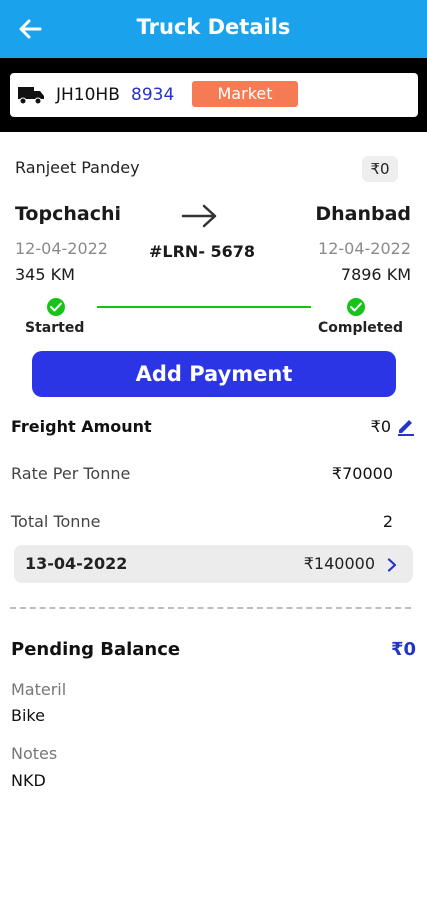 The height and width of the screenshot is (900, 427). I want to click on status-started-label: Started, so click(55, 328).